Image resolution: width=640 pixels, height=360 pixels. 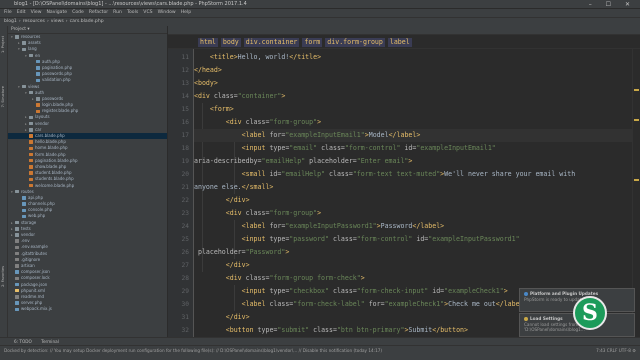 What do you see at coordinates (33, 290) in the screenshot?
I see `tree-item-label: phpunit.xml` at bounding box center [33, 290].